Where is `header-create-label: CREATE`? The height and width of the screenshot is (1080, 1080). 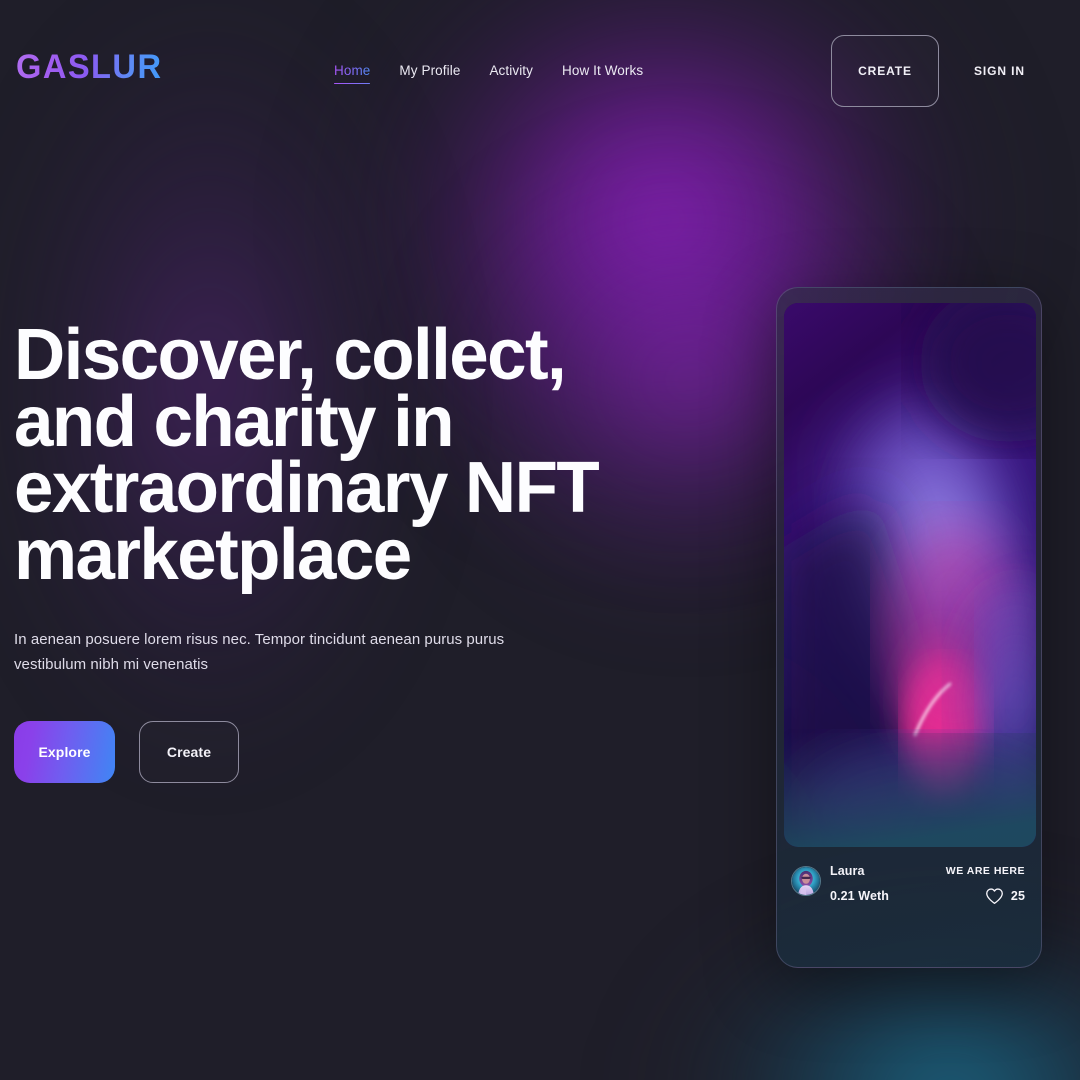
header-create-label: CREATE is located at coordinates (885, 71).